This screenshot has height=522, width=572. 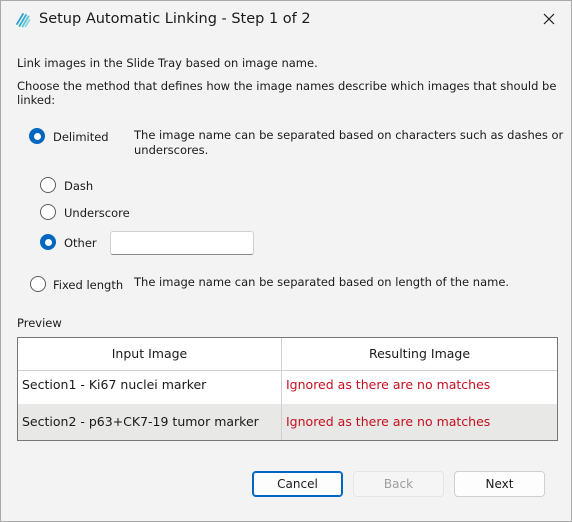 I want to click on other-label: Other, so click(x=80, y=243).